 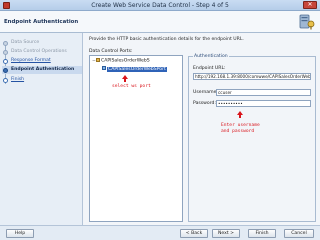 I want to click on username-label: Username:, so click(x=205, y=92).